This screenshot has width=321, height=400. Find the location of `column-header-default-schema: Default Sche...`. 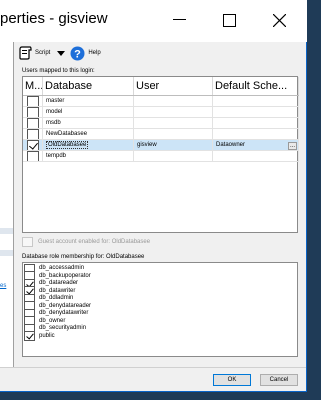

column-header-default-schema: Default Sche... is located at coordinates (256, 86).